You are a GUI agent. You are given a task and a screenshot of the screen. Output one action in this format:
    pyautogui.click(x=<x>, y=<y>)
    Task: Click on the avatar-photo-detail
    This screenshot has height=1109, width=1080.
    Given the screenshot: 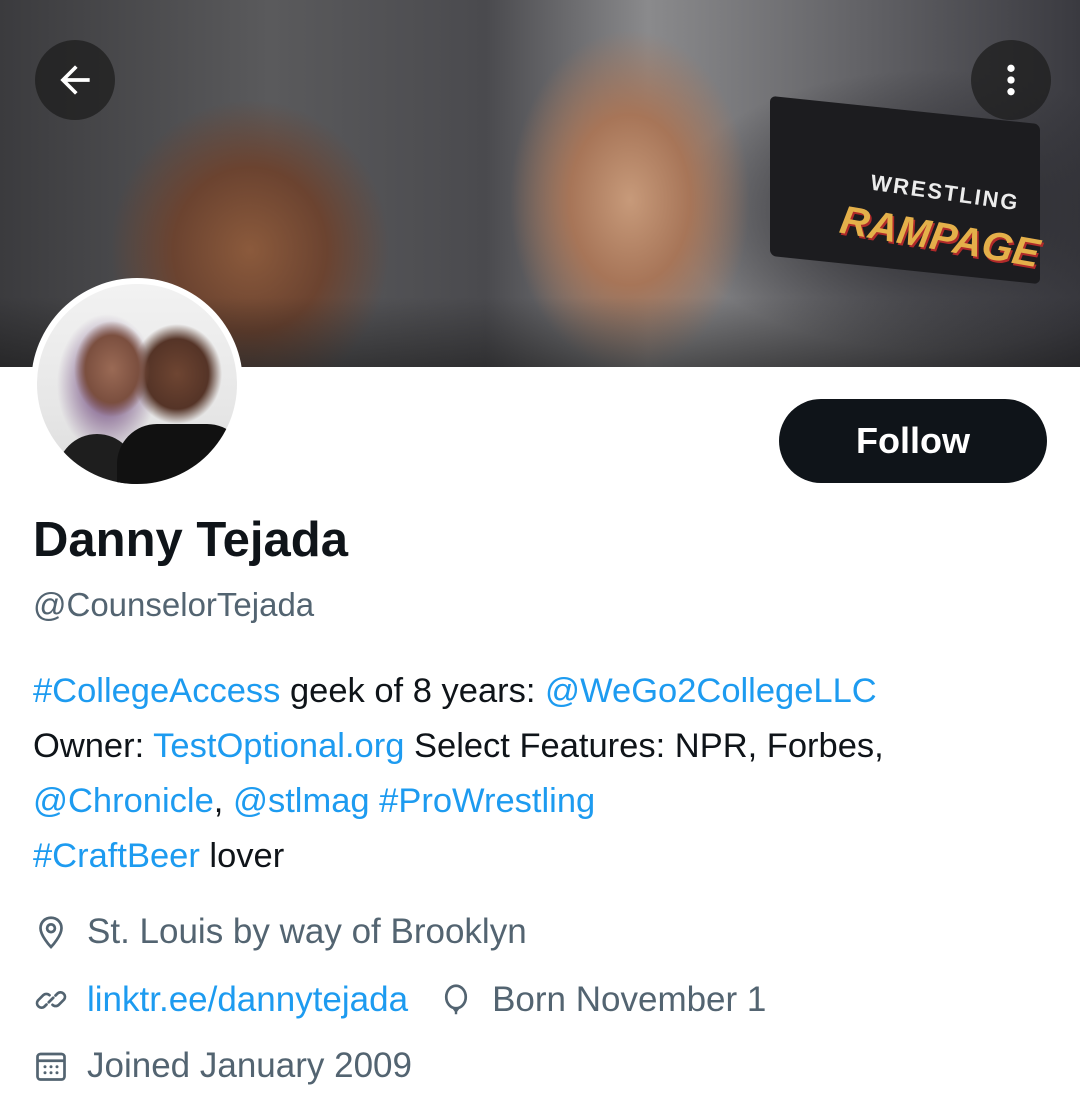 What is the action you would take?
    pyautogui.click(x=177, y=454)
    